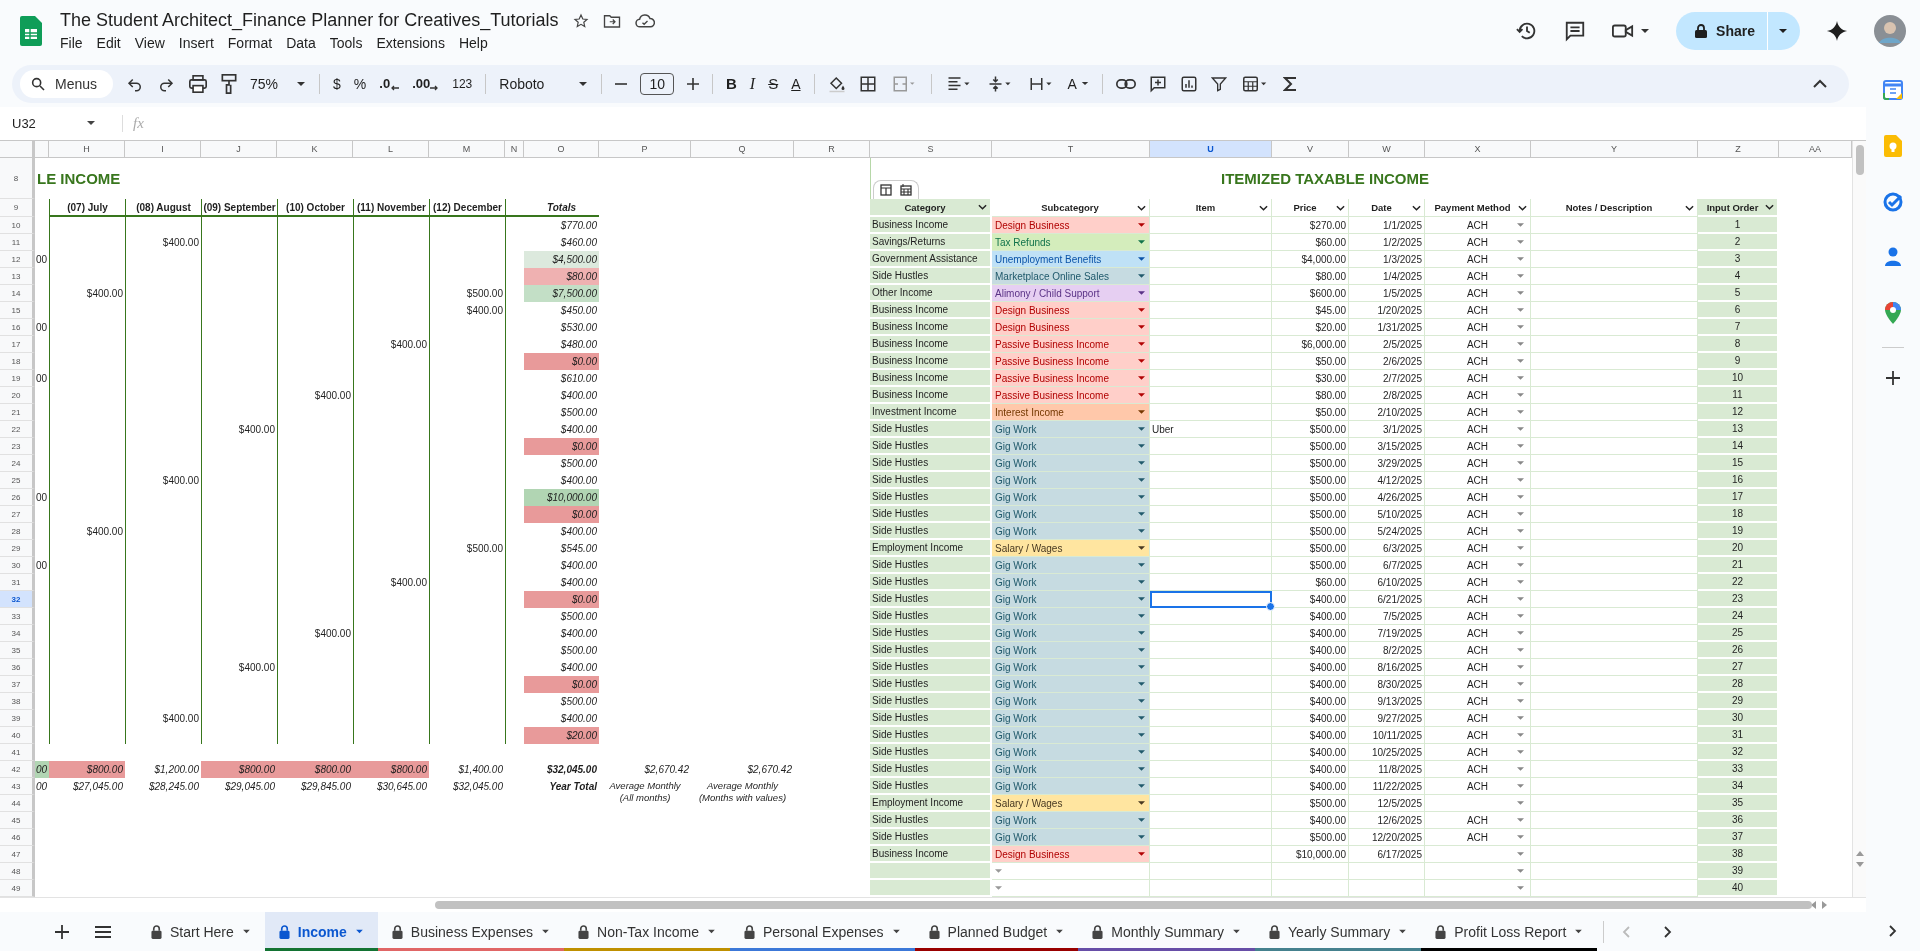 The width and height of the screenshot is (1920, 951). What do you see at coordinates (1668, 931) in the screenshot?
I see `scroll-tabs-right-icon` at bounding box center [1668, 931].